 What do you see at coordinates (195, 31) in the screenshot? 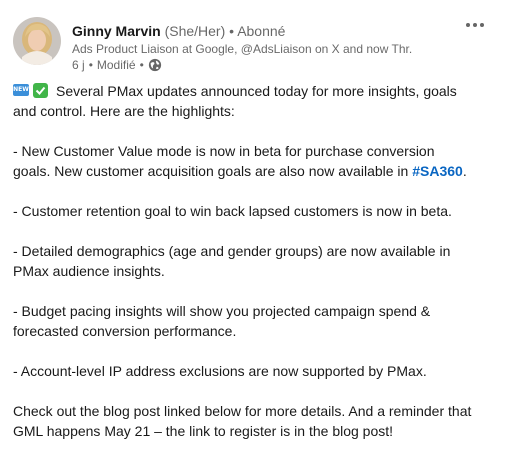
I see `actor-pronouns: (She/Her)` at bounding box center [195, 31].